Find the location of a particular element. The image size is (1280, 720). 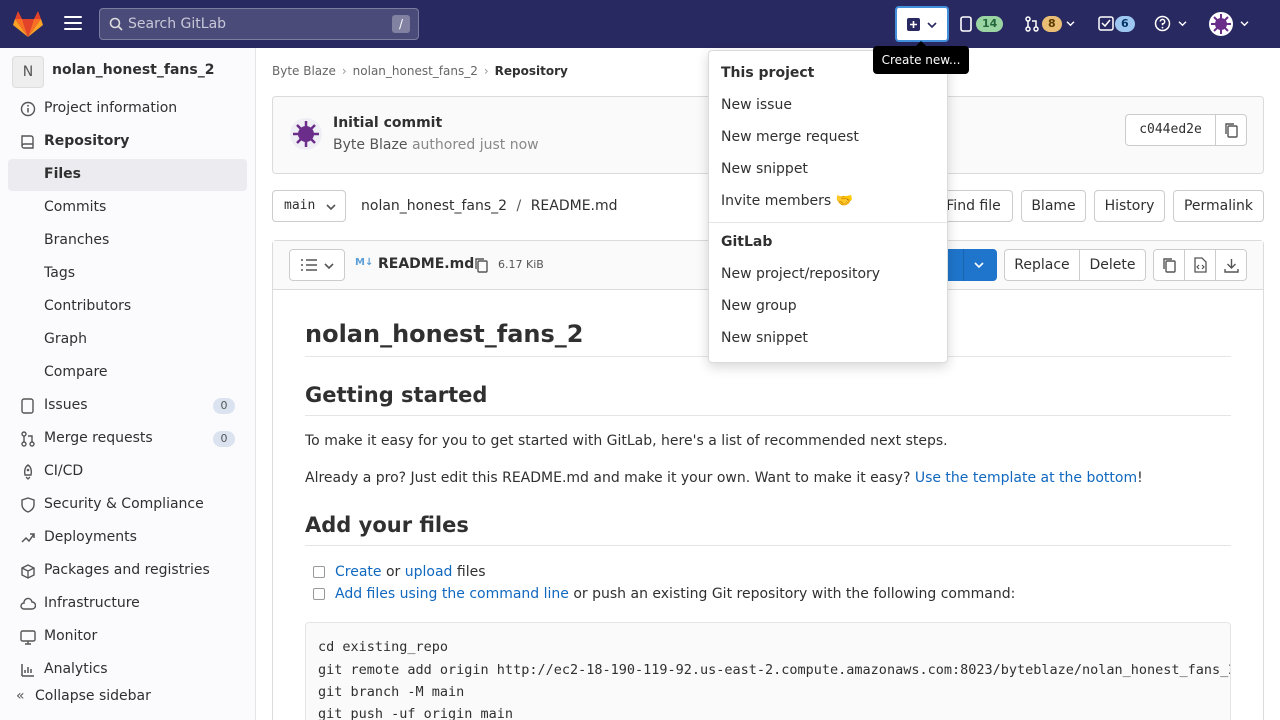

help-icon is located at coordinates (1162, 23).